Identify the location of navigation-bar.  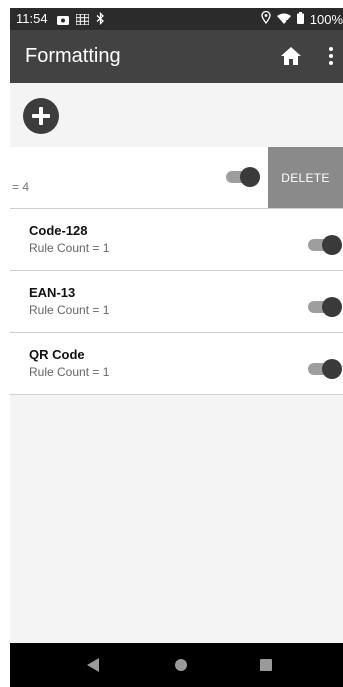
(176, 665).